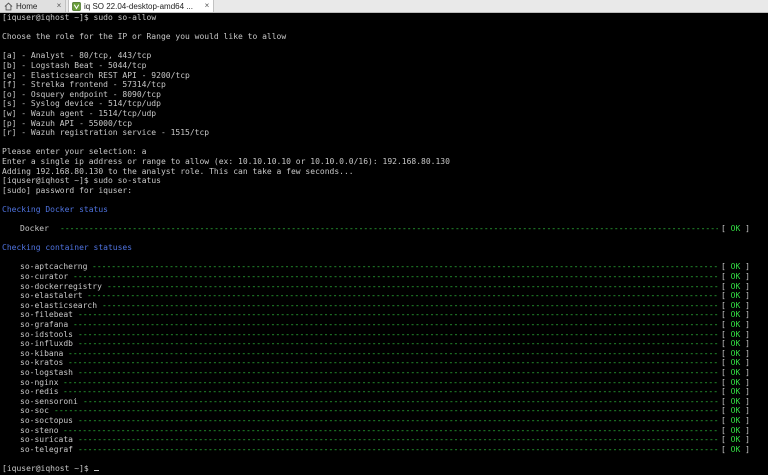 The width and height of the screenshot is (768, 475). I want to click on role-option: [o] - Osquery endpoint - 8090/tcp, so click(81, 94).